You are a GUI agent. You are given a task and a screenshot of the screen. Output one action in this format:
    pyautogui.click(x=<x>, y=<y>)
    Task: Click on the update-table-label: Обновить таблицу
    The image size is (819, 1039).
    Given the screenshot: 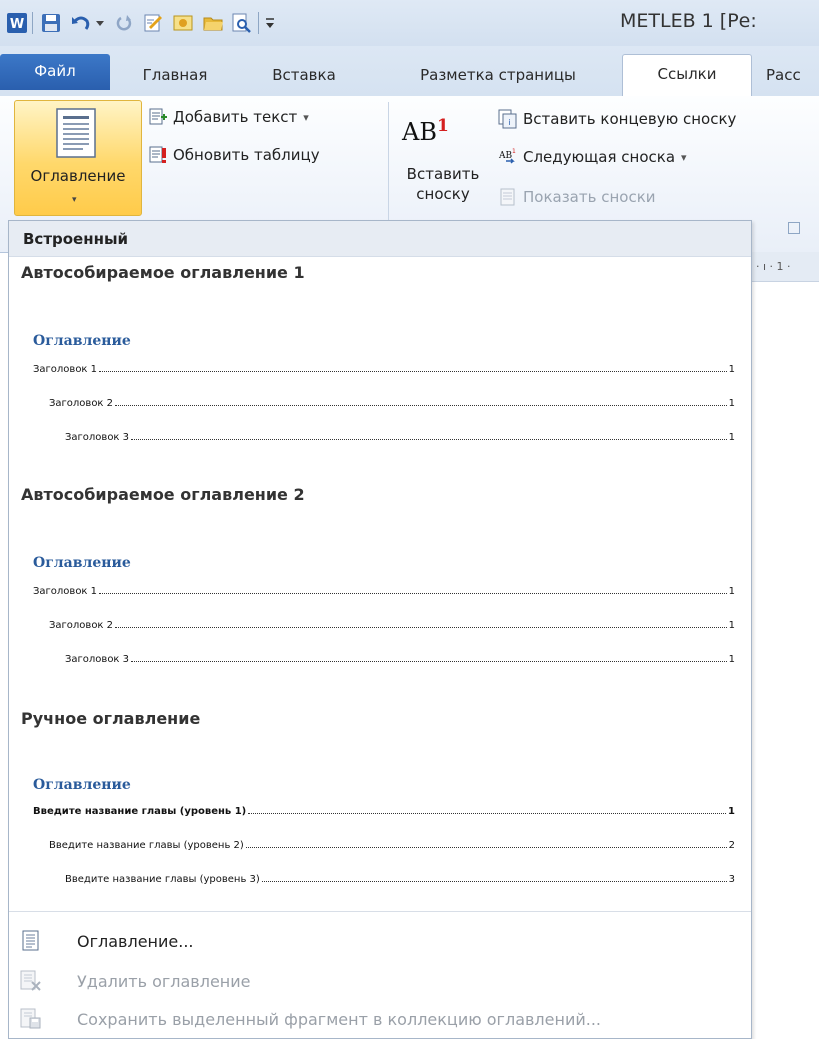 What is the action you would take?
    pyautogui.click(x=246, y=155)
    